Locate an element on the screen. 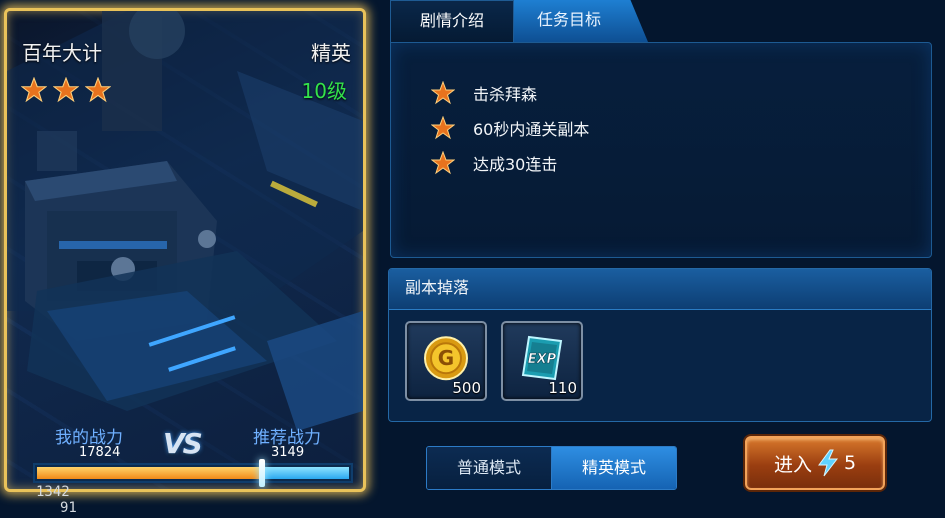  goal-text: 60秒内通关副本 is located at coordinates (531, 129).